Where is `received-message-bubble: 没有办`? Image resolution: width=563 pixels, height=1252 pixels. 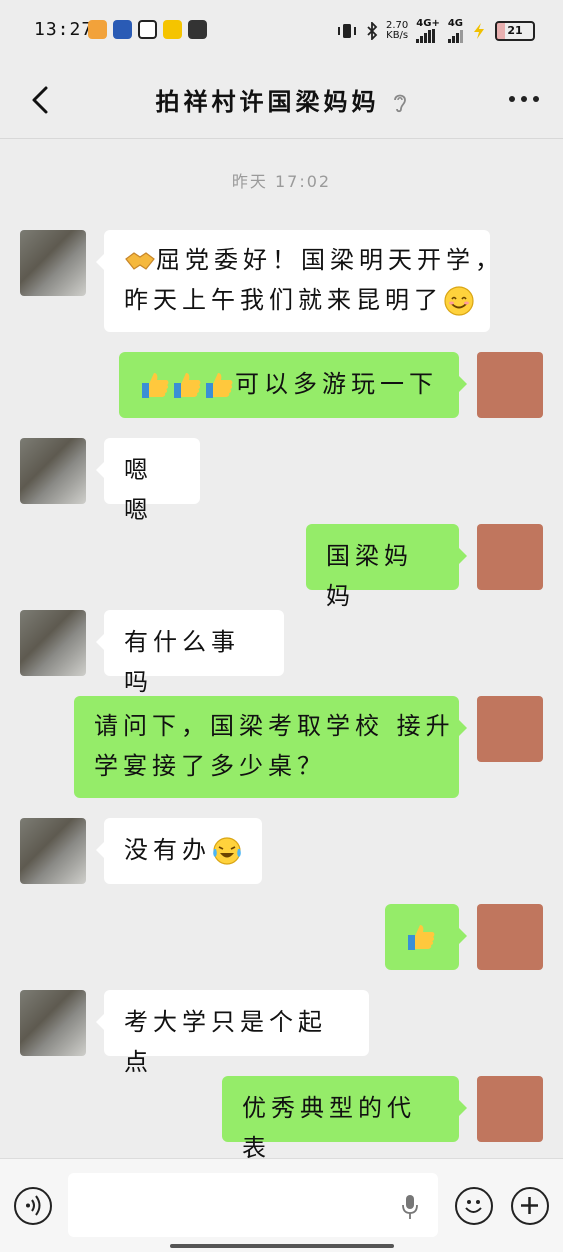 received-message-bubble: 没有办 is located at coordinates (179, 851).